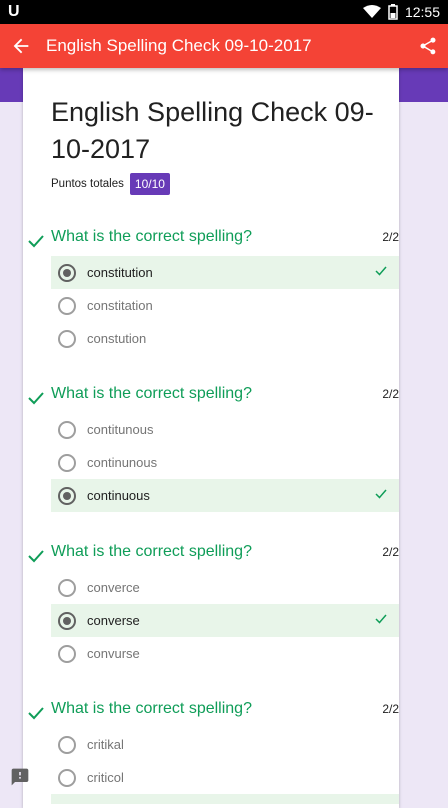 The width and height of the screenshot is (448, 808). I want to click on option-label: constitation, so click(120, 305).